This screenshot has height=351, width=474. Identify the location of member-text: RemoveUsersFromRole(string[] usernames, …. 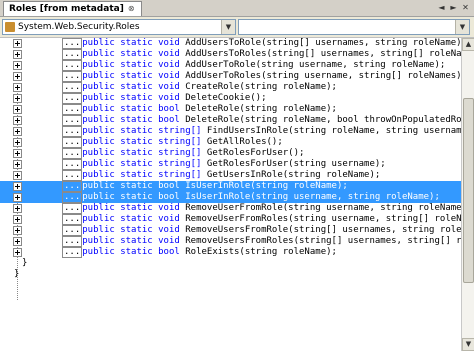
(323, 230).